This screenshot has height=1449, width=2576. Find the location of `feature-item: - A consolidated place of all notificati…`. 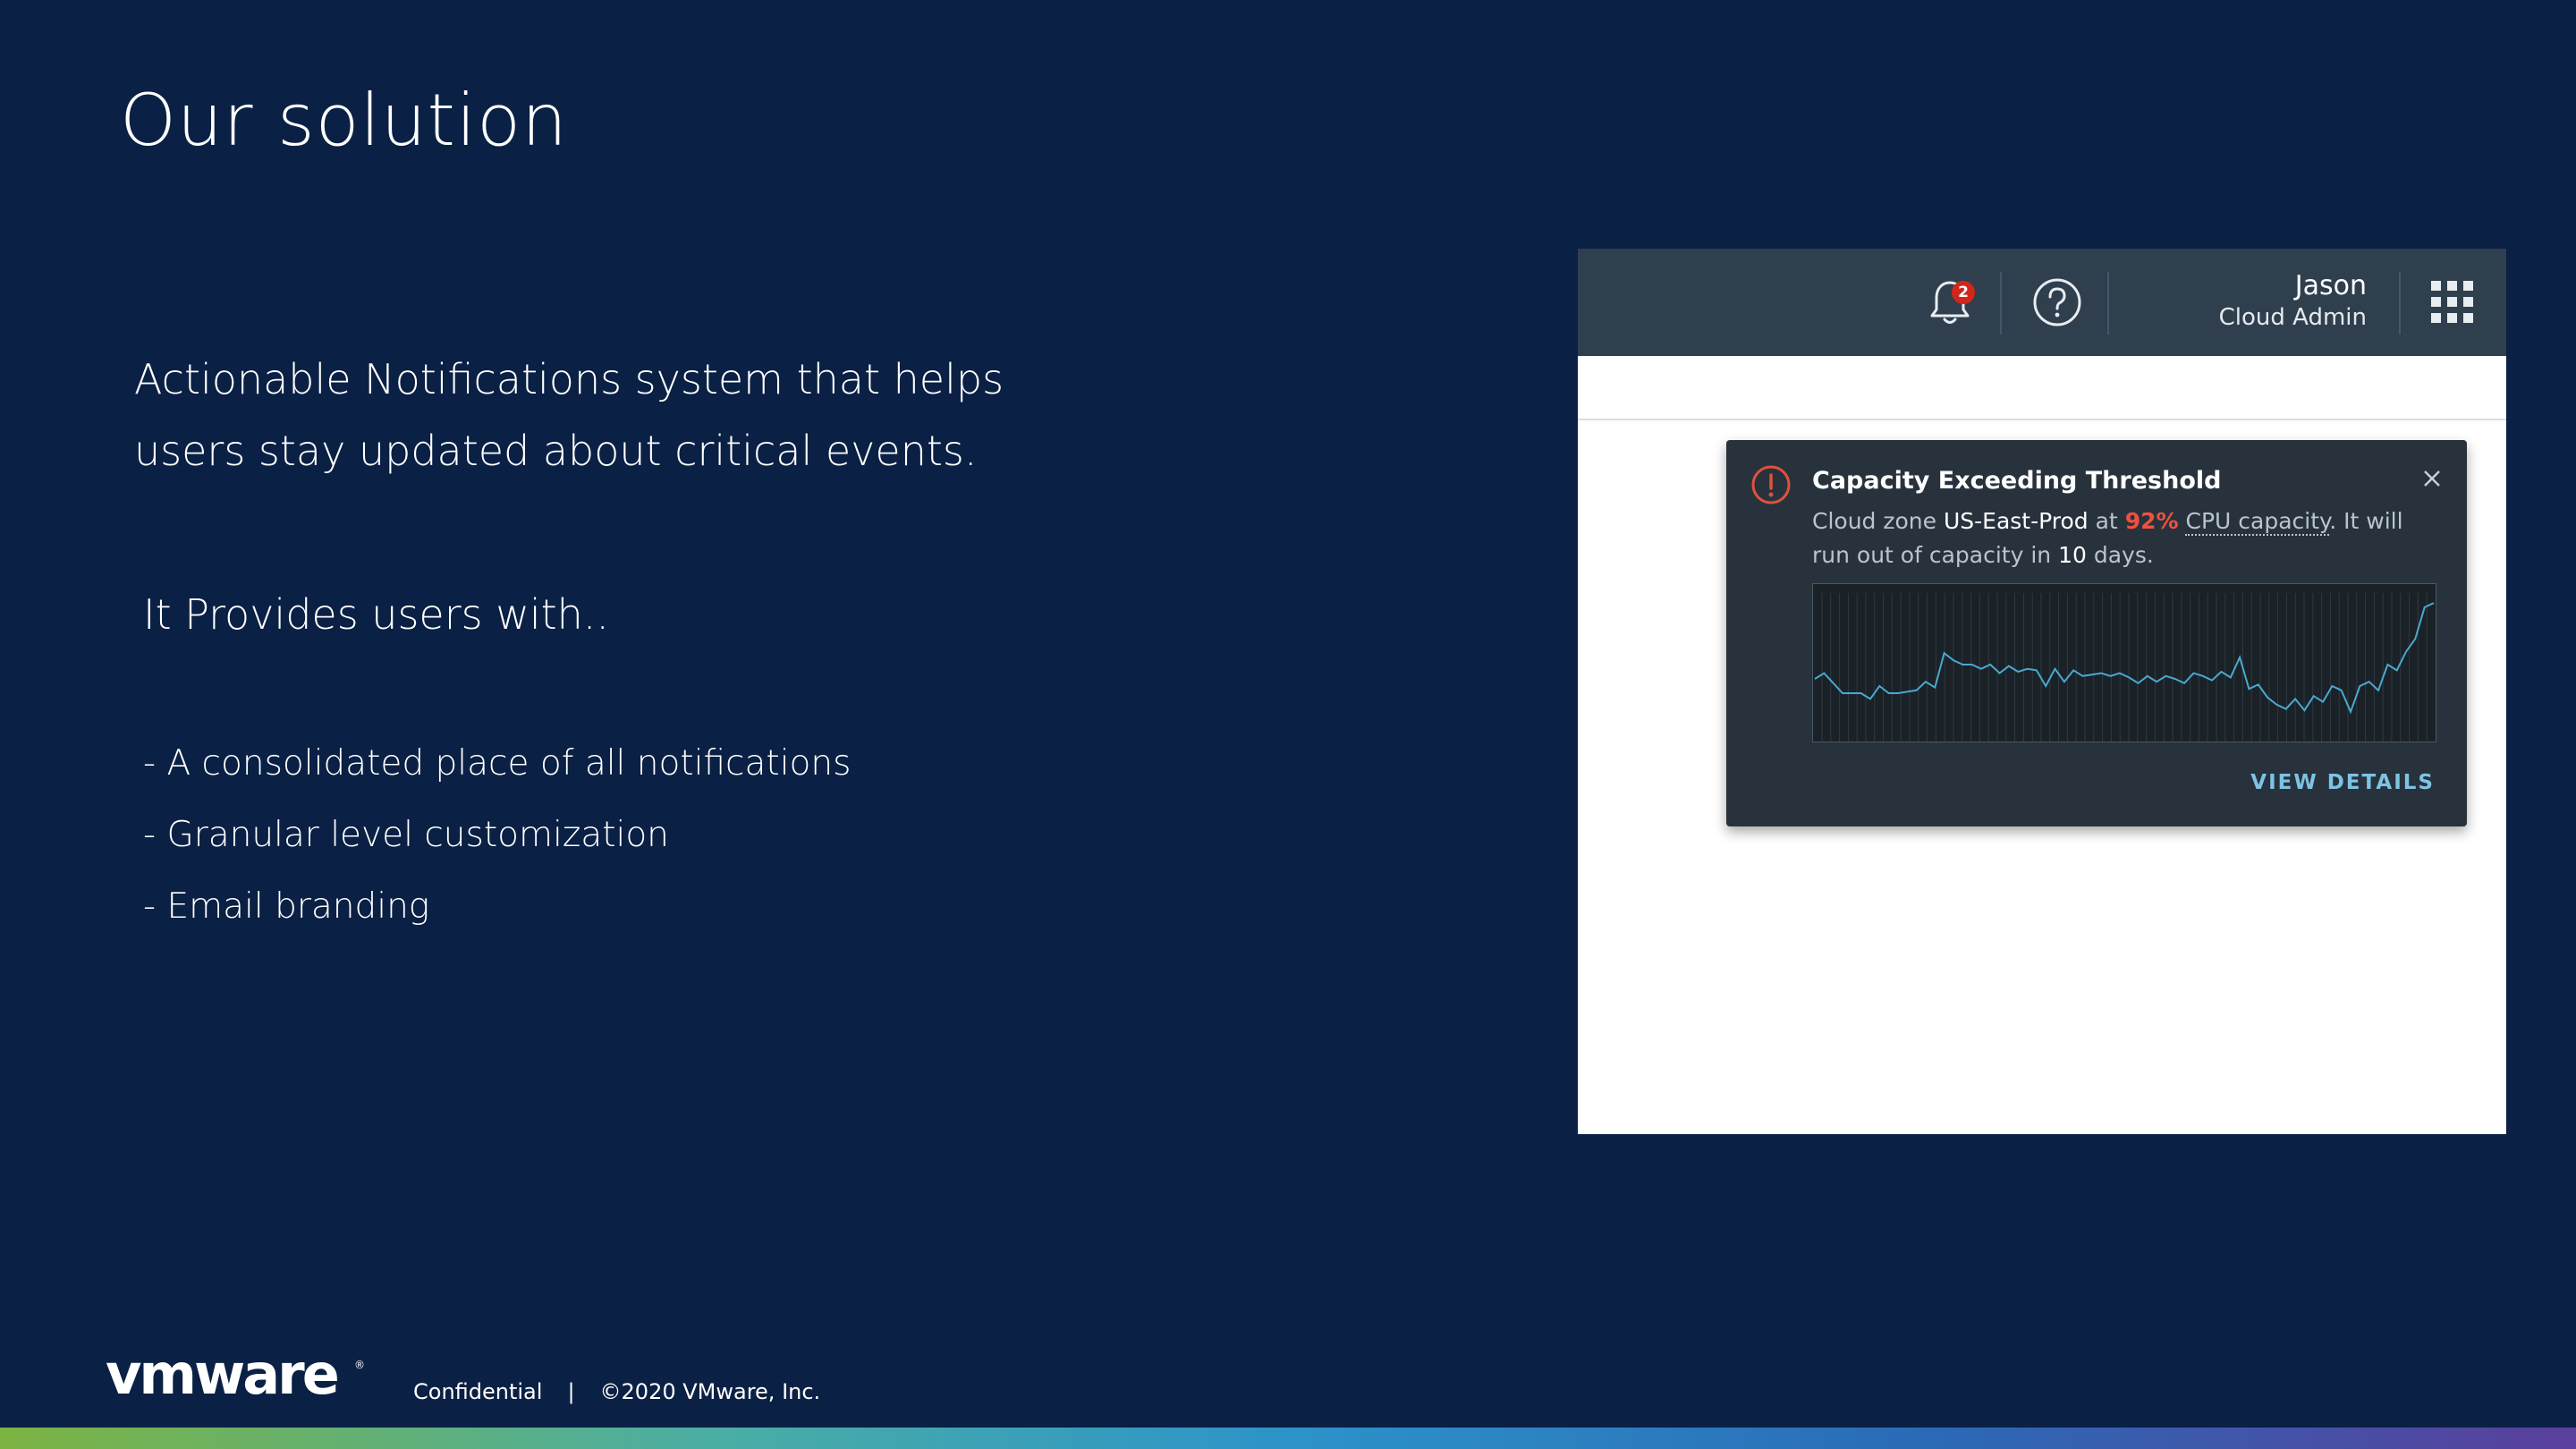

feature-item: - A consolidated place of all notificati… is located at coordinates (497, 763).